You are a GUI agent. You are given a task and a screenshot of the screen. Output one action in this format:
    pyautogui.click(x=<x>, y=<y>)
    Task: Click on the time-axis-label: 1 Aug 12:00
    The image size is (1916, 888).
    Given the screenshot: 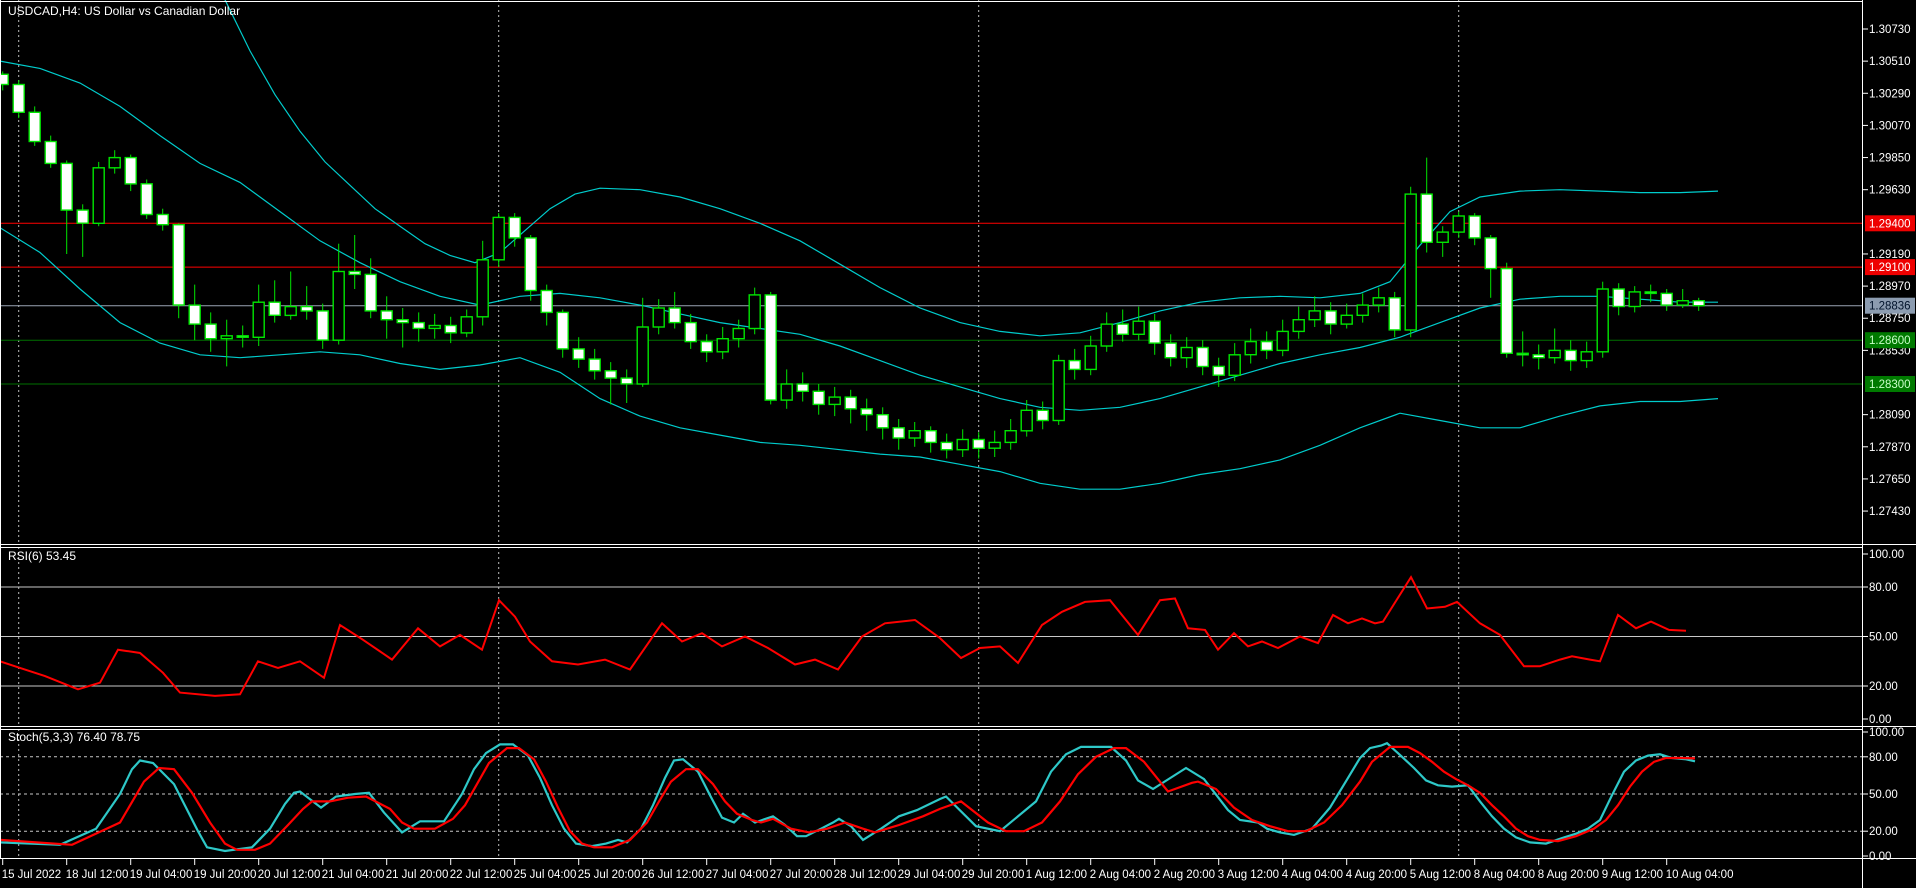 What is the action you would take?
    pyautogui.click(x=1056, y=875)
    